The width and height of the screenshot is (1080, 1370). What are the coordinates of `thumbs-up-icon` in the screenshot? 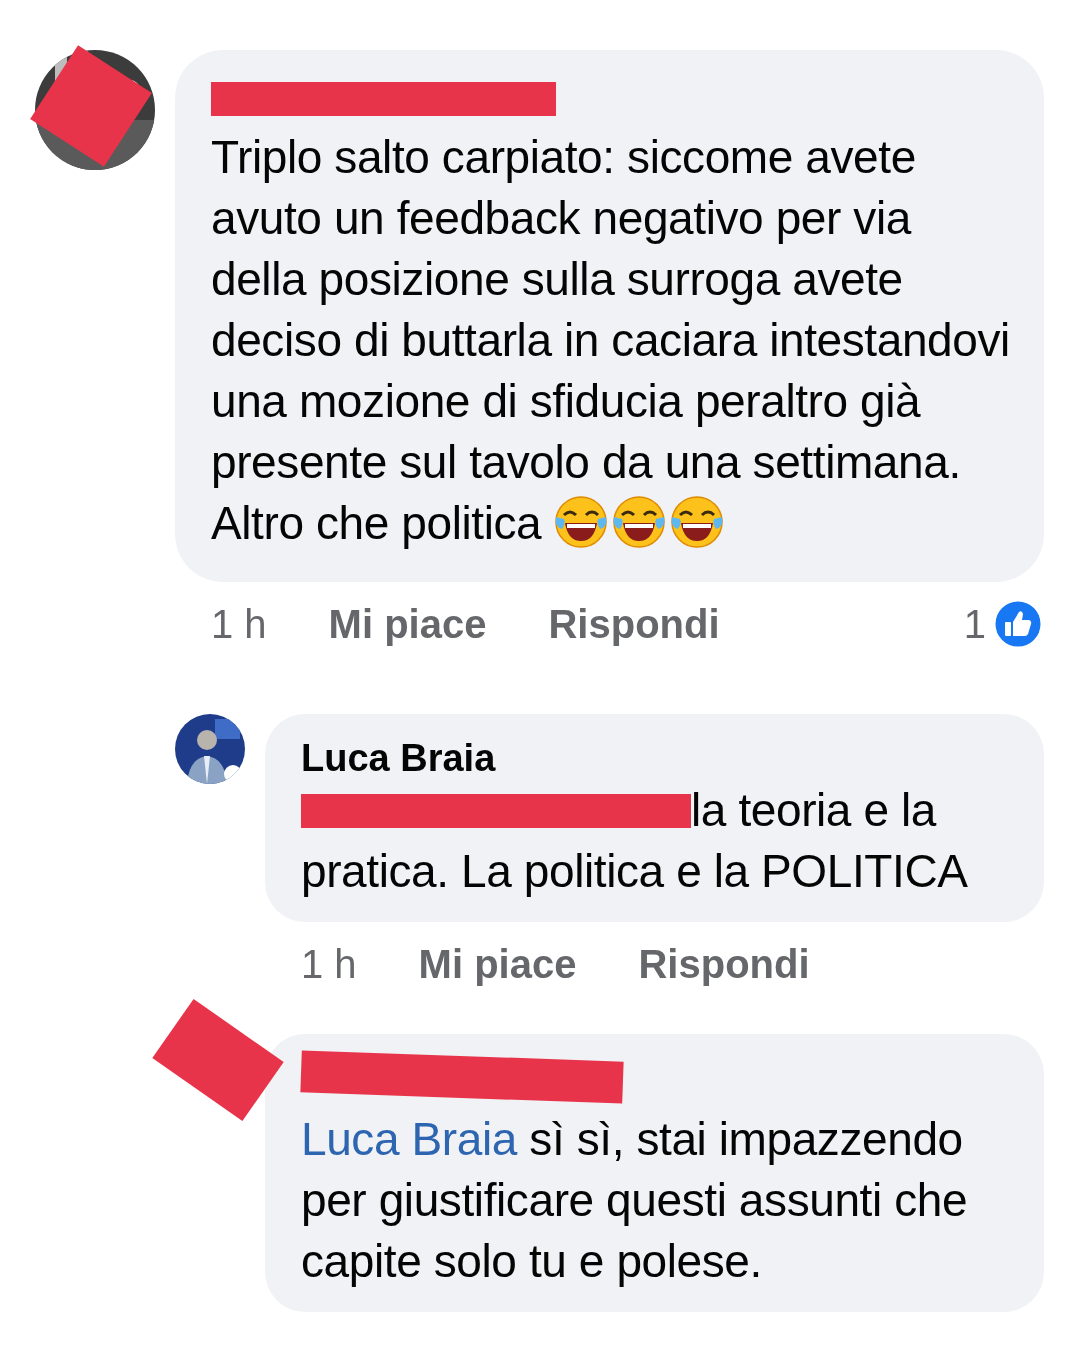 It's located at (1018, 624).